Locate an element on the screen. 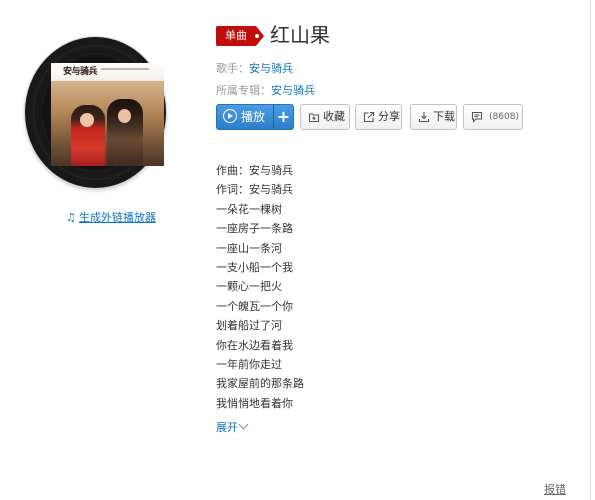 The width and height of the screenshot is (595, 500). lyric-line: 一支小船一个我 is located at coordinates (254, 267).